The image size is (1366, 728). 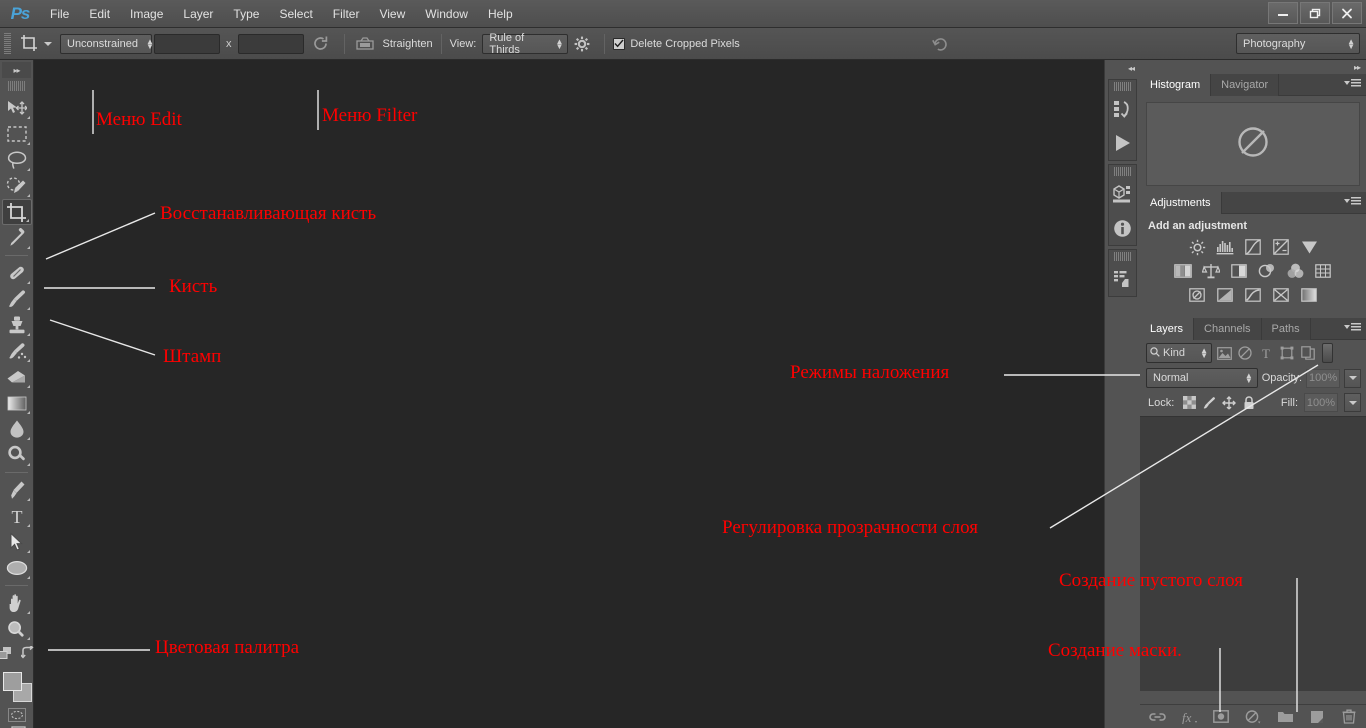 I want to click on tab-navigator: Navigator, so click(x=1245, y=85).